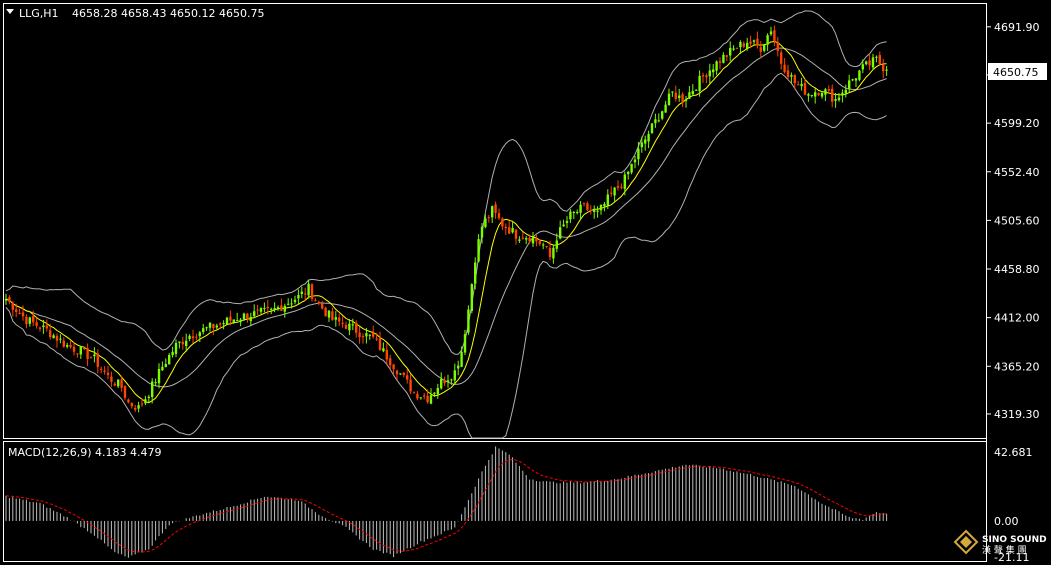 This screenshot has height=565, width=1051. I want to click on watermark-brand: SINO SOUND, so click(1014, 540).